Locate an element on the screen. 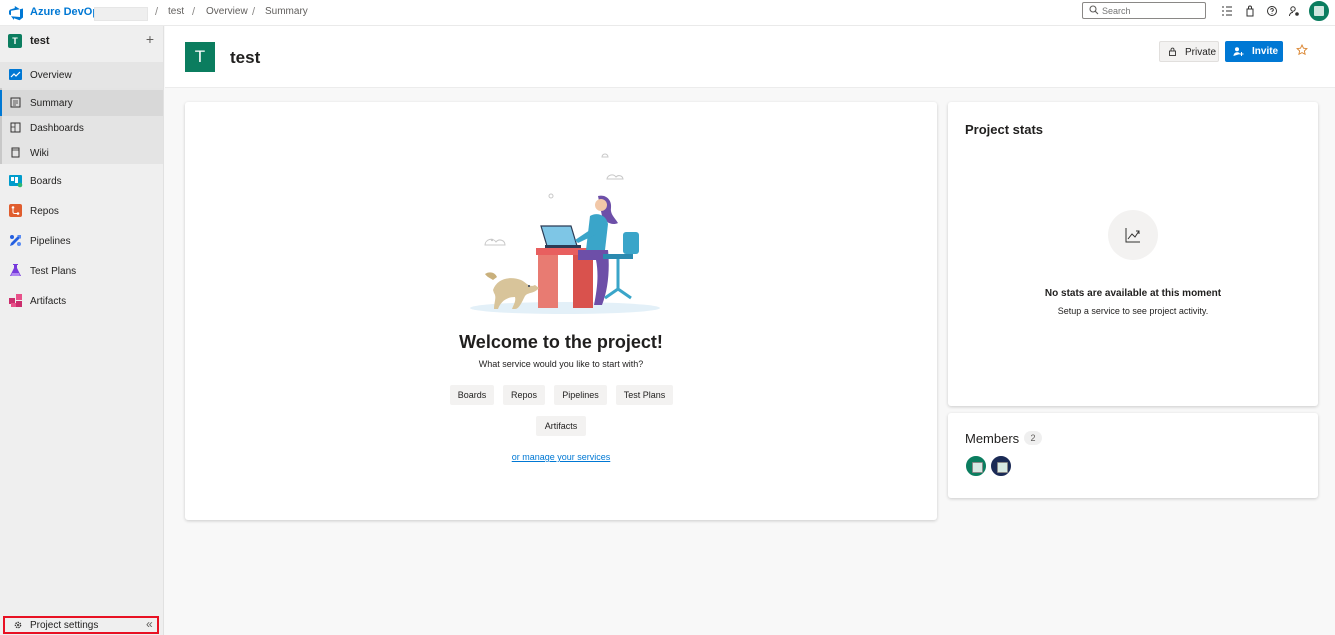 This screenshot has width=1335, height=635. sidebar-item-overview: Overview is located at coordinates (81, 75).